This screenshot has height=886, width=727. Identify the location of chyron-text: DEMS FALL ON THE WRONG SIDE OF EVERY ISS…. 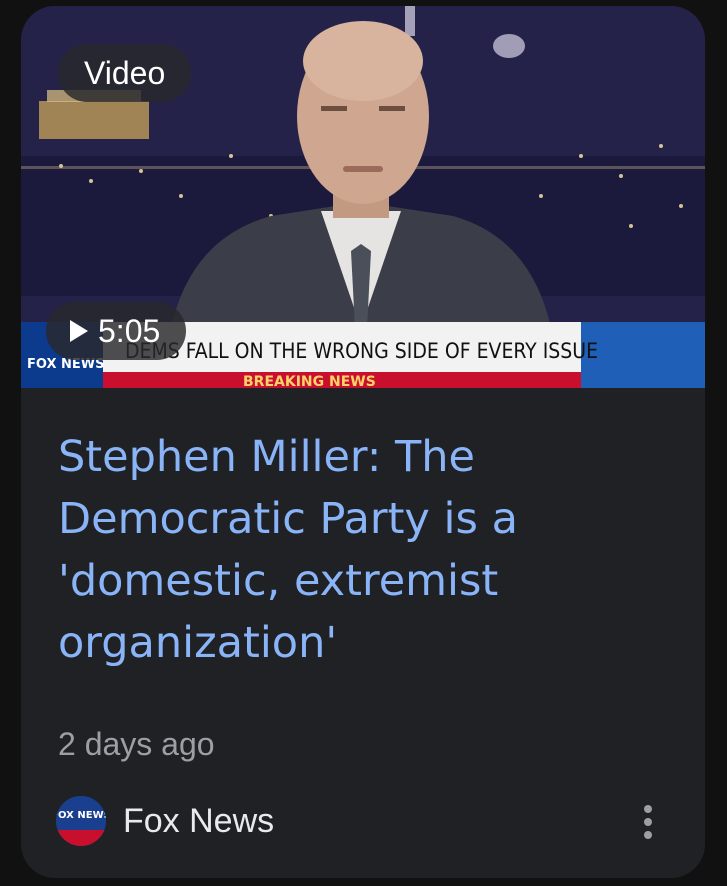
(361, 351).